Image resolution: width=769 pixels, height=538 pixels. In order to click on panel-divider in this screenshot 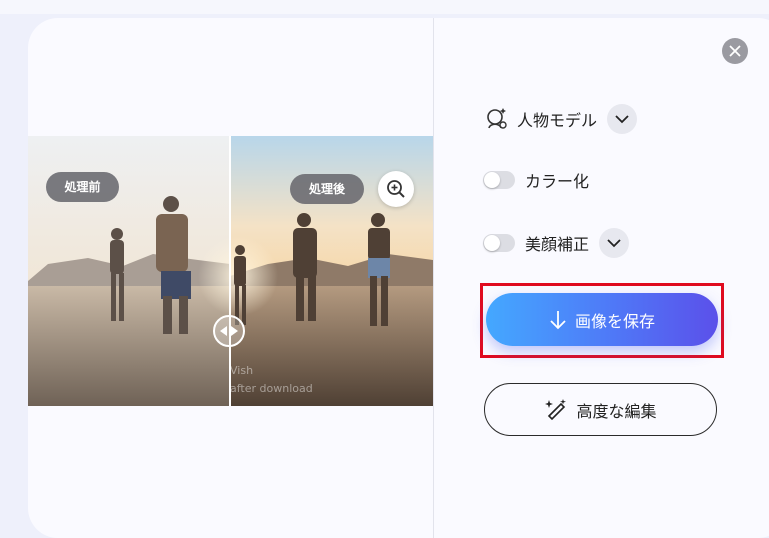, I will do `click(433, 278)`.